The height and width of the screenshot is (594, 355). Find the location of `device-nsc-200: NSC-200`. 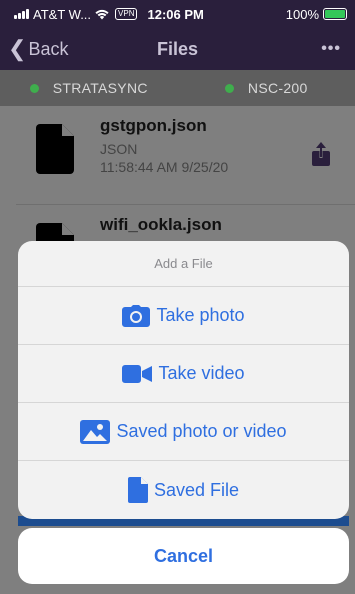

device-nsc-200: NSC-200 is located at coordinates (266, 88).